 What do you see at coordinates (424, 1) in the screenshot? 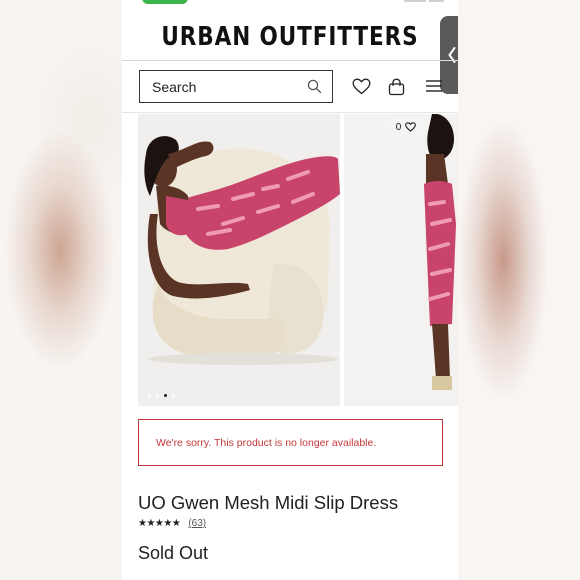
I see `status-bar-icons` at bounding box center [424, 1].